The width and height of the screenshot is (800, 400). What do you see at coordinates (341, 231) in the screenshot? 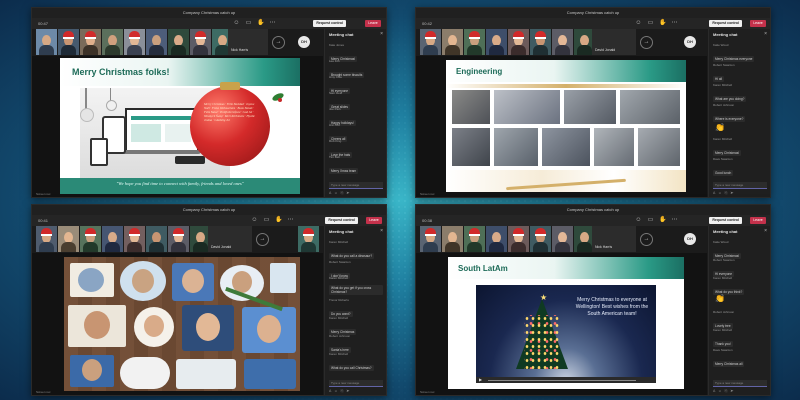
I see `chat-header: Meeting chat` at bounding box center [341, 231].